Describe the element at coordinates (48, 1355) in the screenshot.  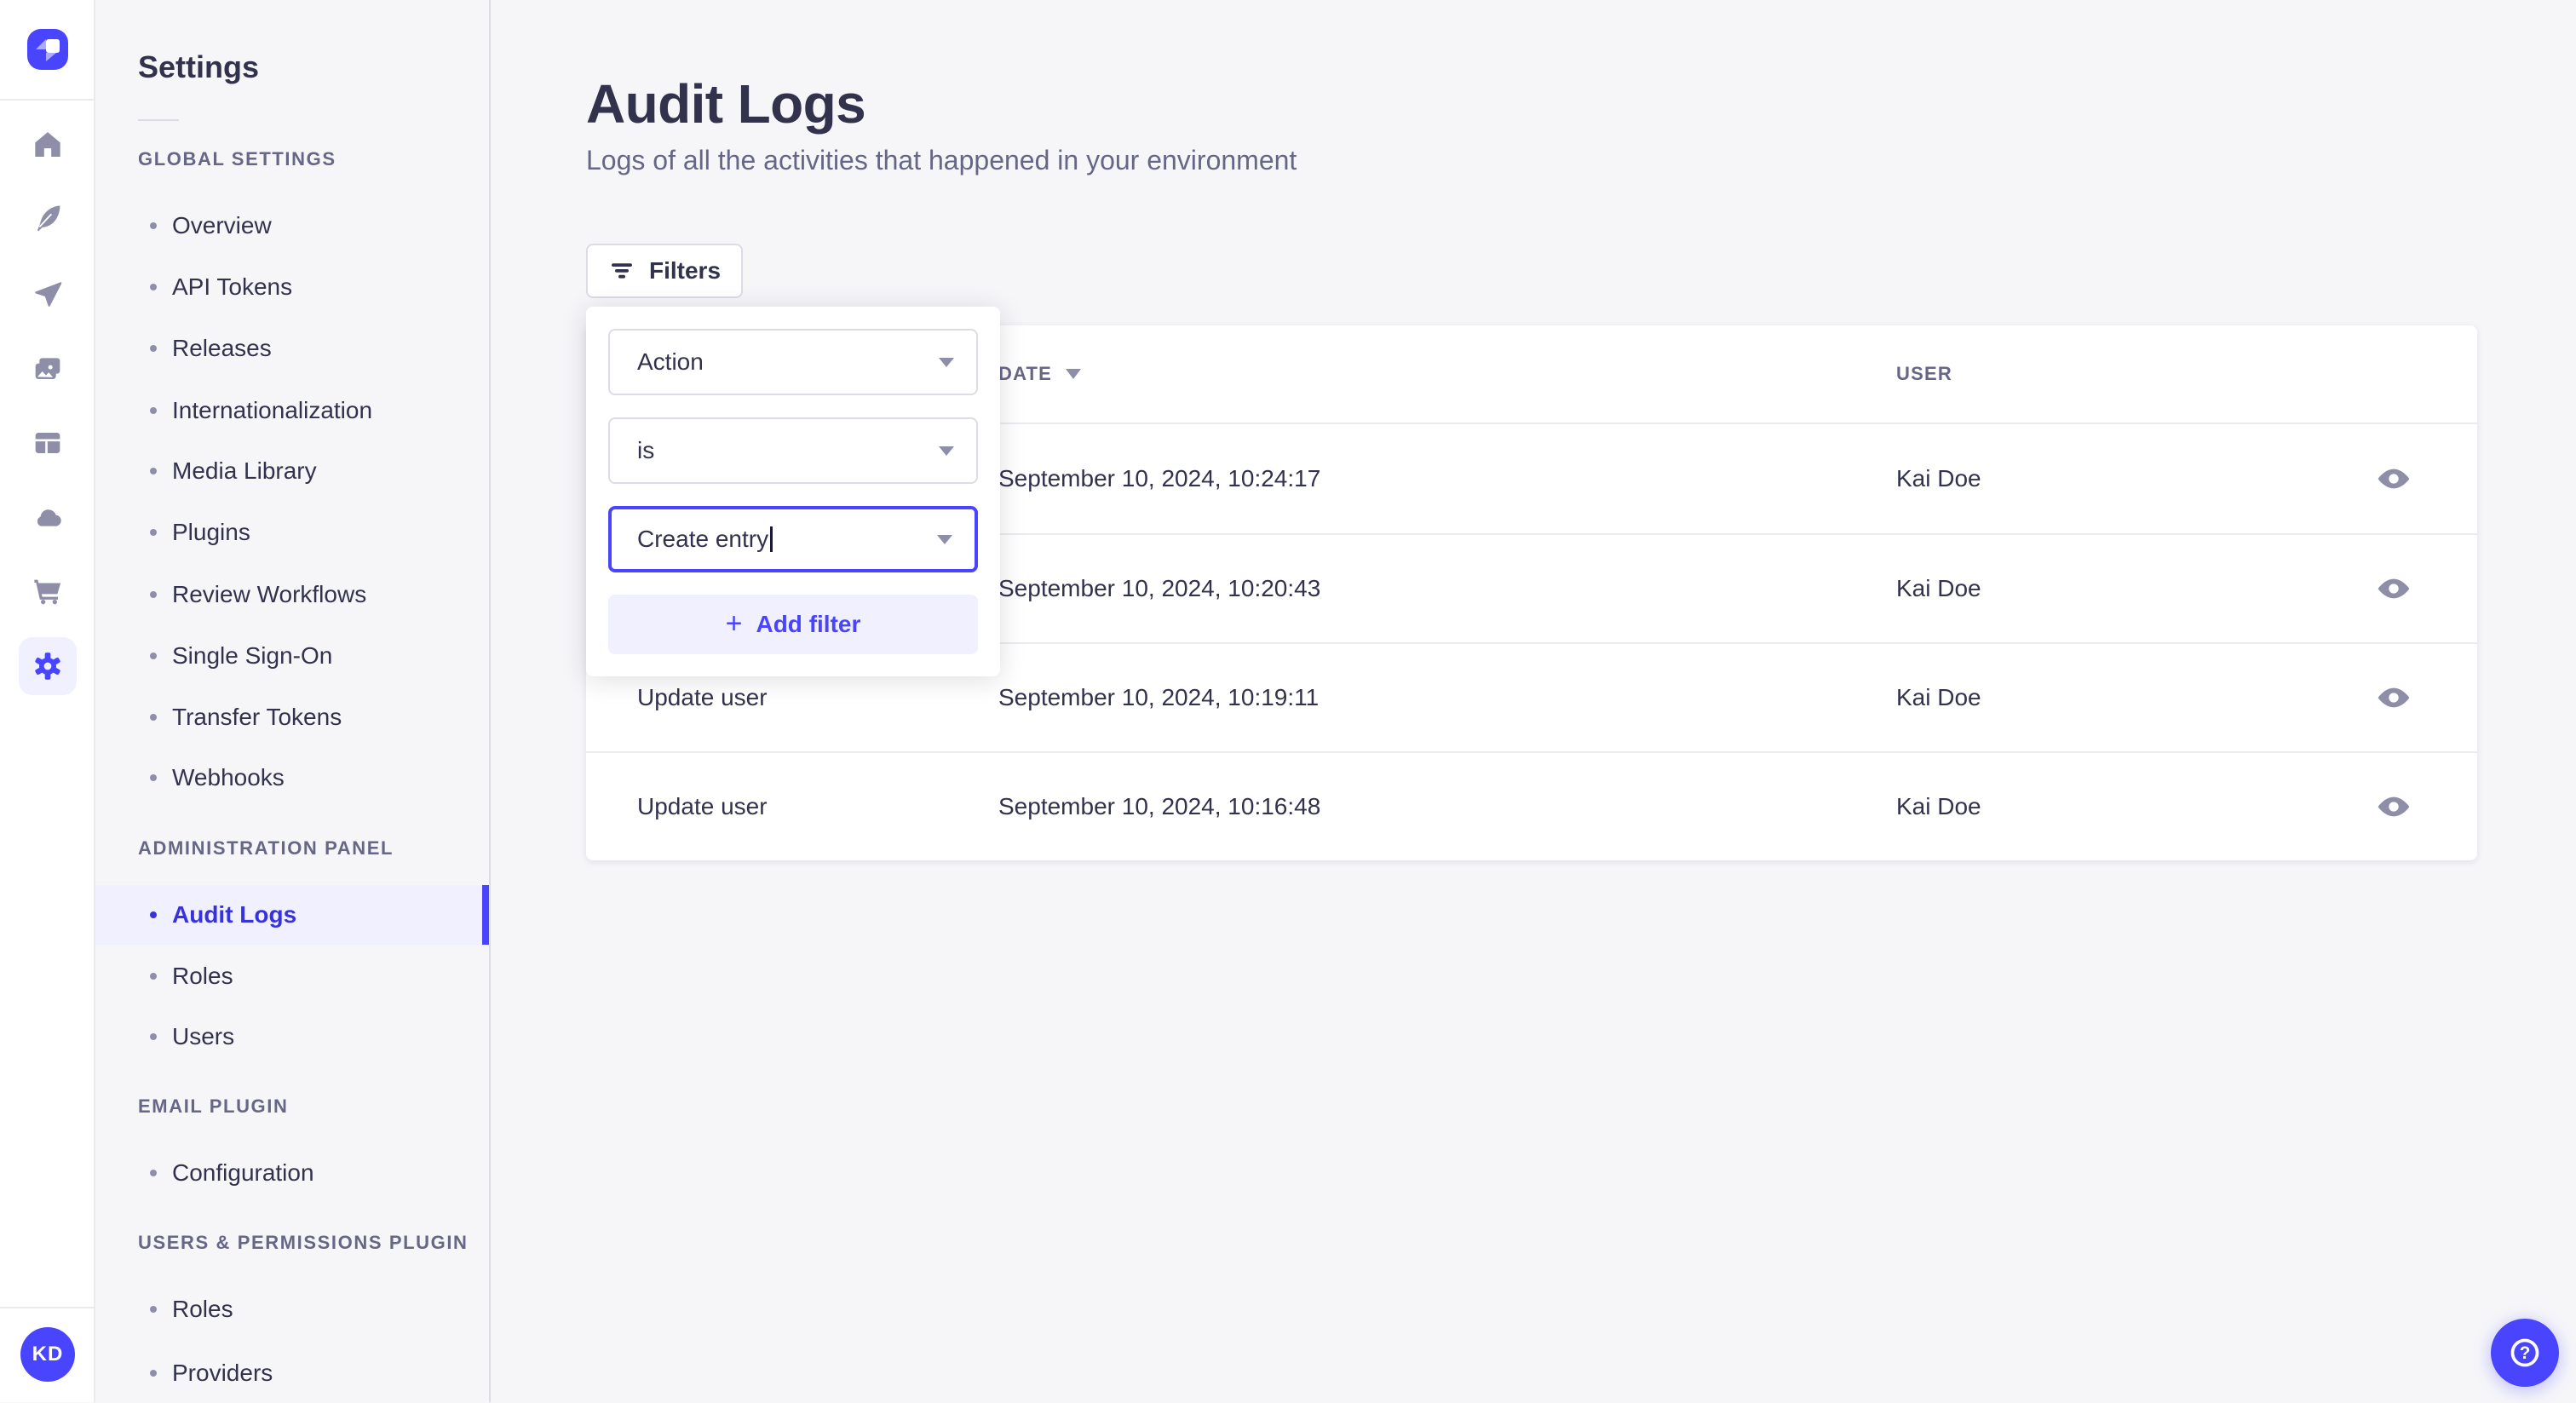
I see `avatar: KD` at that location.